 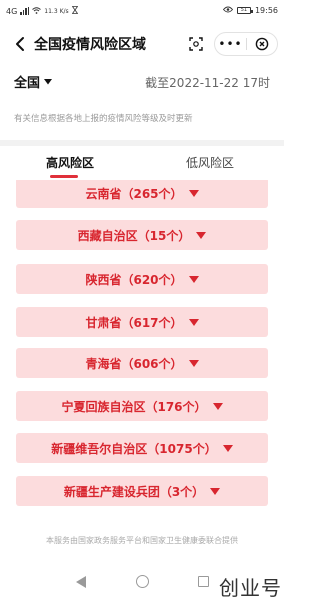 I want to click on province-label: 甘肃省（617个）, so click(x=134, y=322).